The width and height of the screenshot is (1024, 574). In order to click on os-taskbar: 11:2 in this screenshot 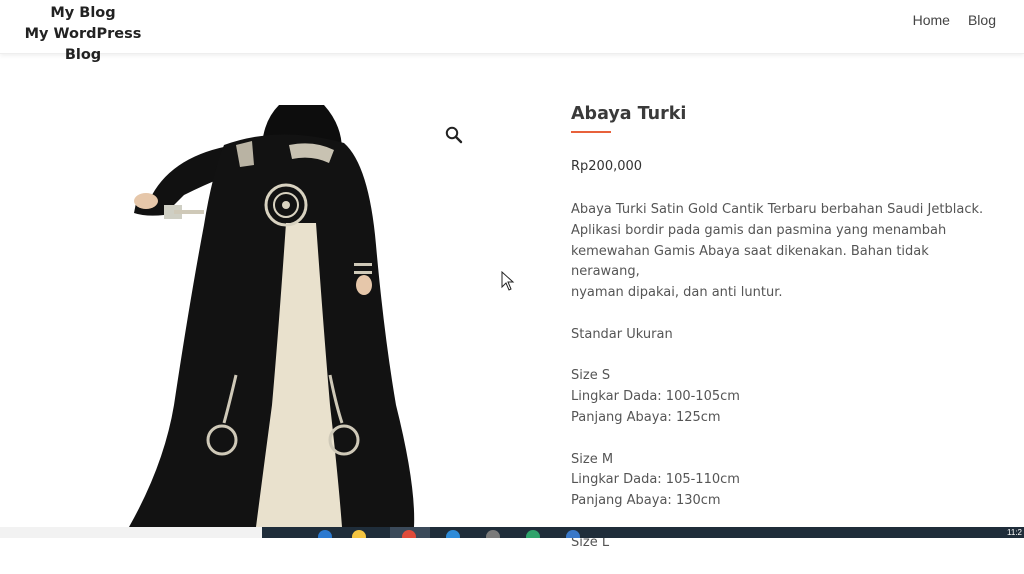, I will do `click(512, 532)`.